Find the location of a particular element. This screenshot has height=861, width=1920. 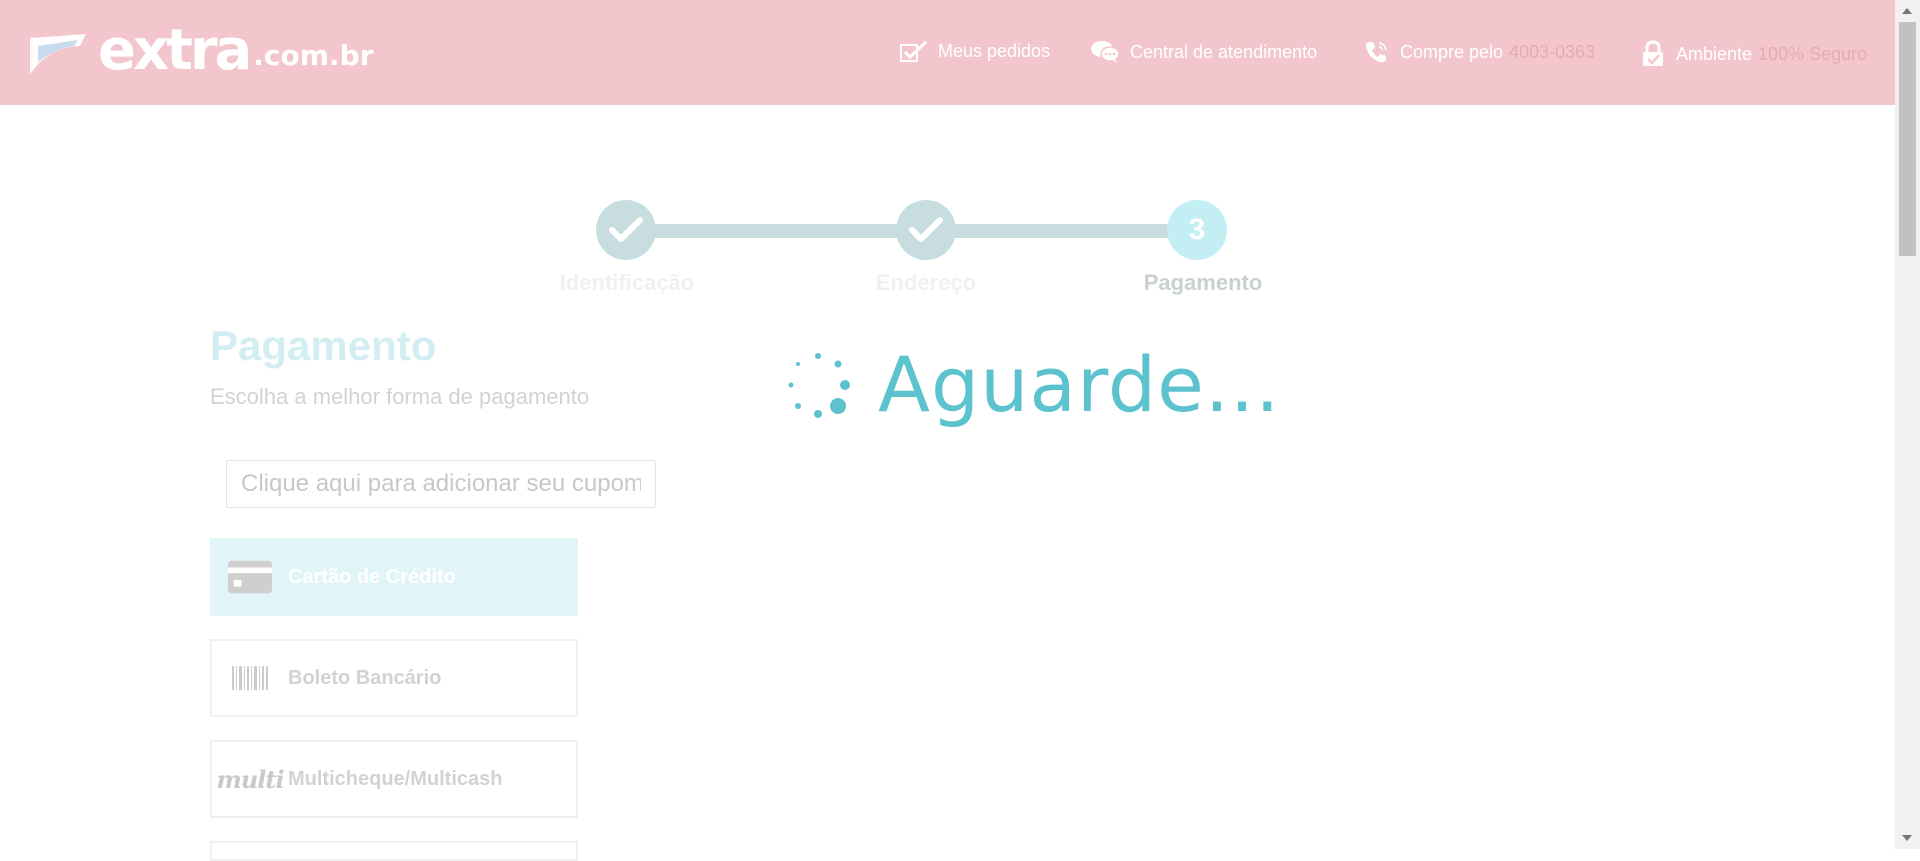

payment-option-partial is located at coordinates (394, 851).